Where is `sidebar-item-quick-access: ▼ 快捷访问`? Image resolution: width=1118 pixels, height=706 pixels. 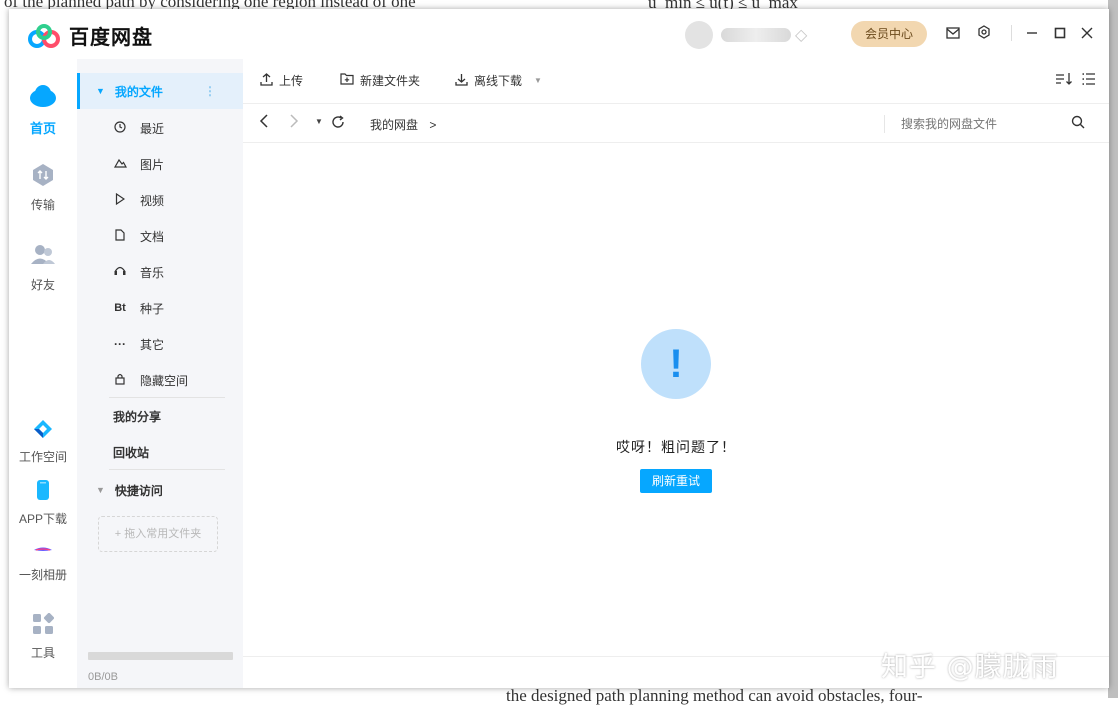 sidebar-item-quick-access: ▼ 快捷访问 is located at coordinates (160, 490).